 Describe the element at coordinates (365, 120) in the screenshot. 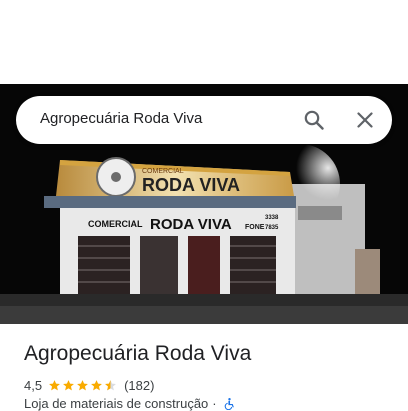

I see `close-icon` at that location.